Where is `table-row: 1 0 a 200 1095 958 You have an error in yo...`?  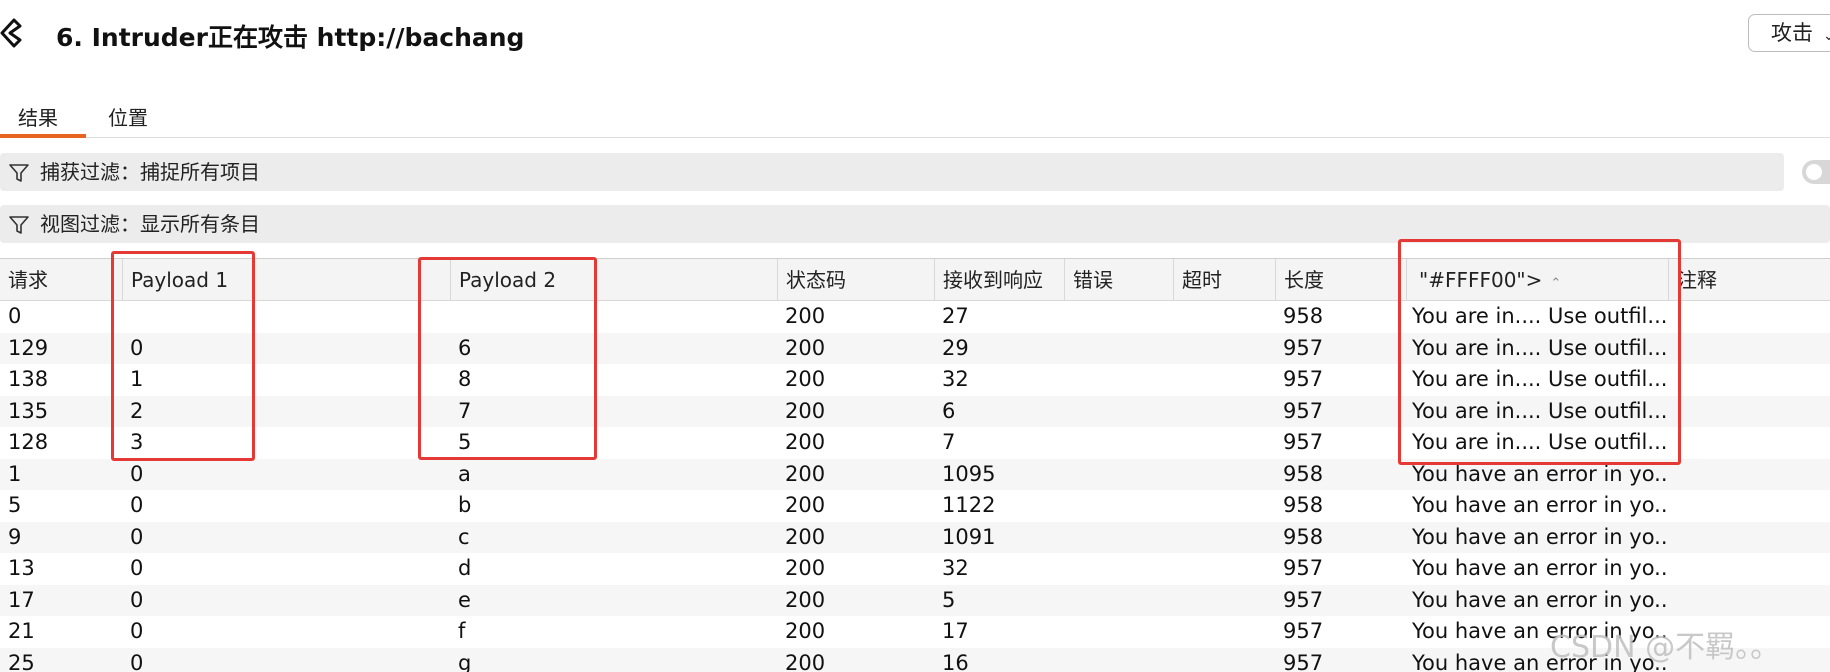 table-row: 1 0 a 200 1095 958 You have an error in yo... is located at coordinates (915, 474).